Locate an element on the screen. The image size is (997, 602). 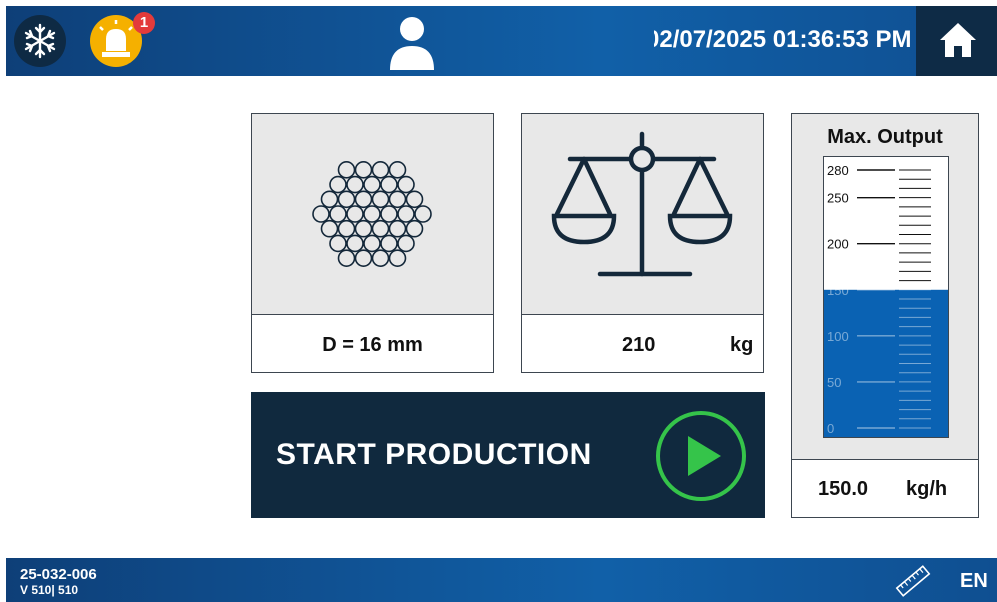
gauge-tick-label: 150 is located at coordinates (838, 290).